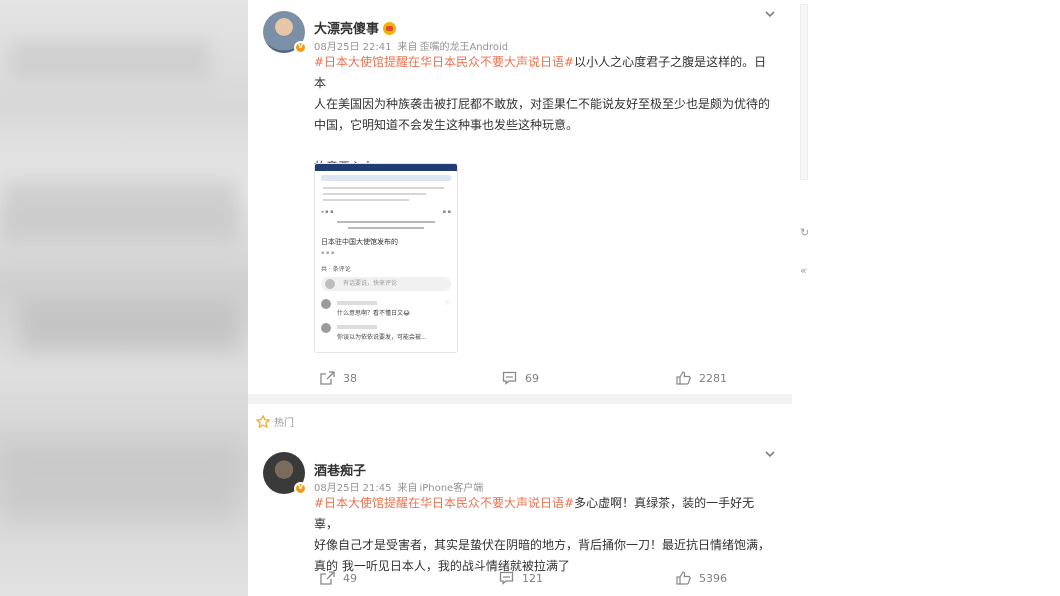 The height and width of the screenshot is (596, 1060). I want to click on star-outline-icon, so click(263, 421).